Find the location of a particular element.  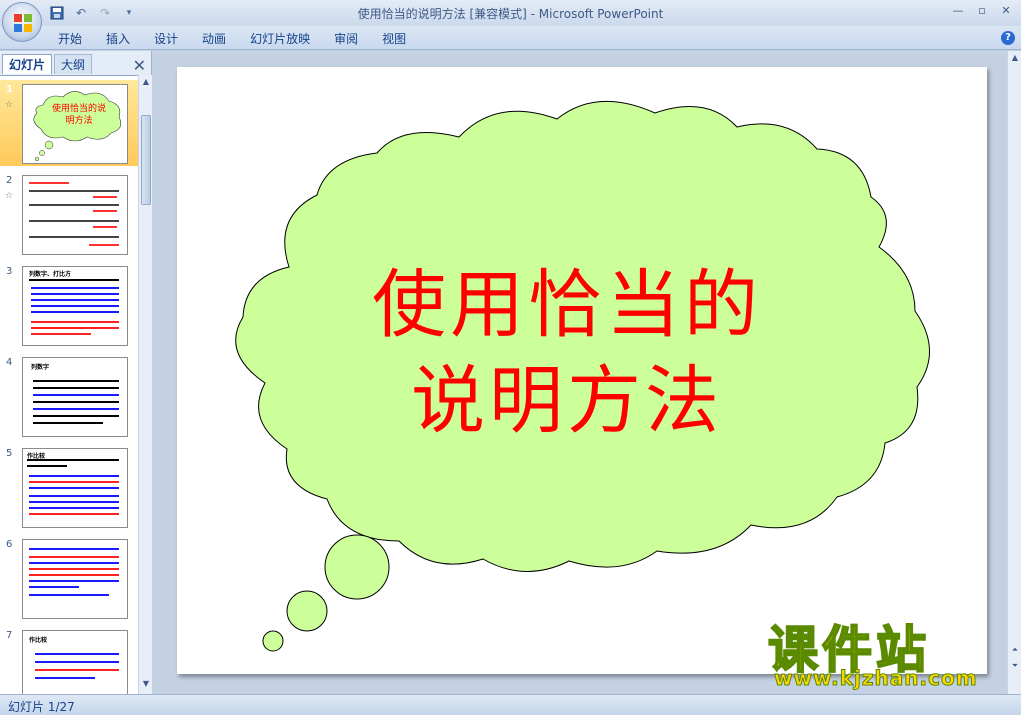

title-line-1: 使用恰当的 is located at coordinates (567, 305).